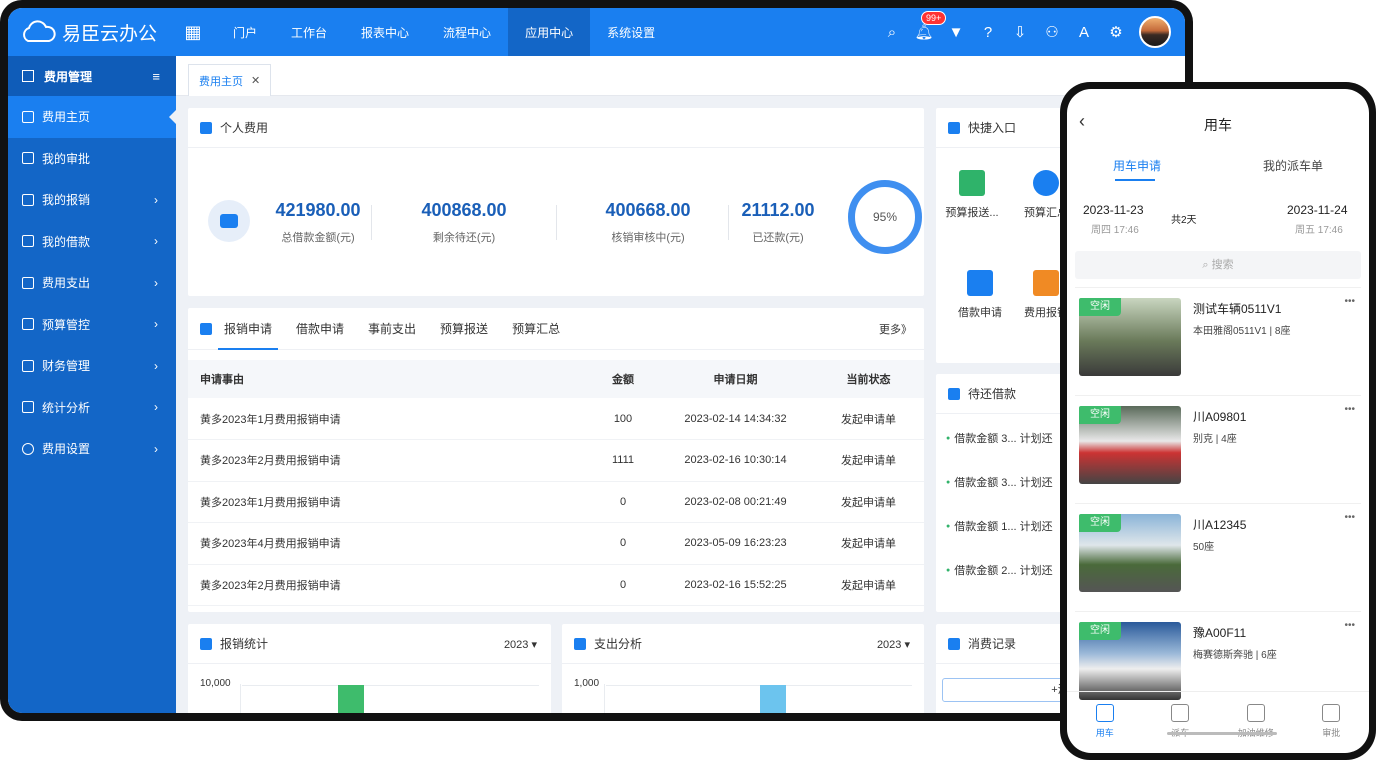  Describe the element at coordinates (549, 32) in the screenshot. I see `nav-apps: 应用中心` at that location.